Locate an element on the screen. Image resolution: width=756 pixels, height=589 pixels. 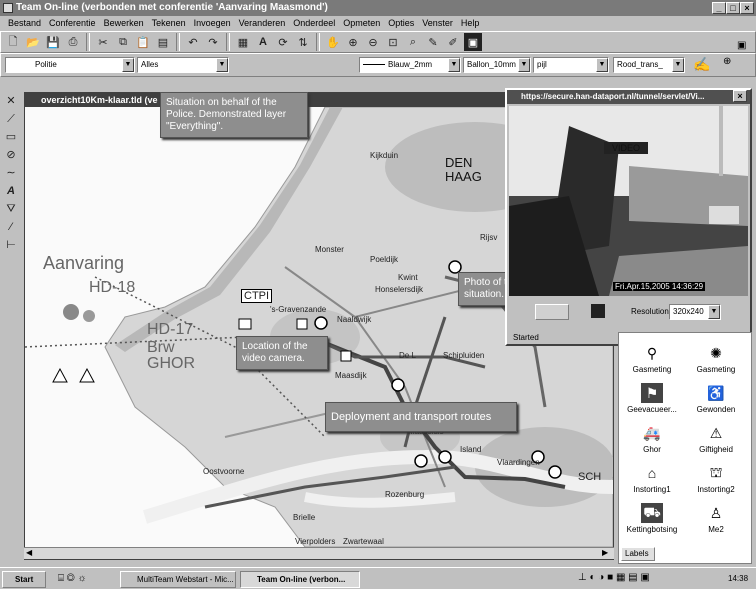
wounded-icon: ♿ is located at coordinates (716, 392).